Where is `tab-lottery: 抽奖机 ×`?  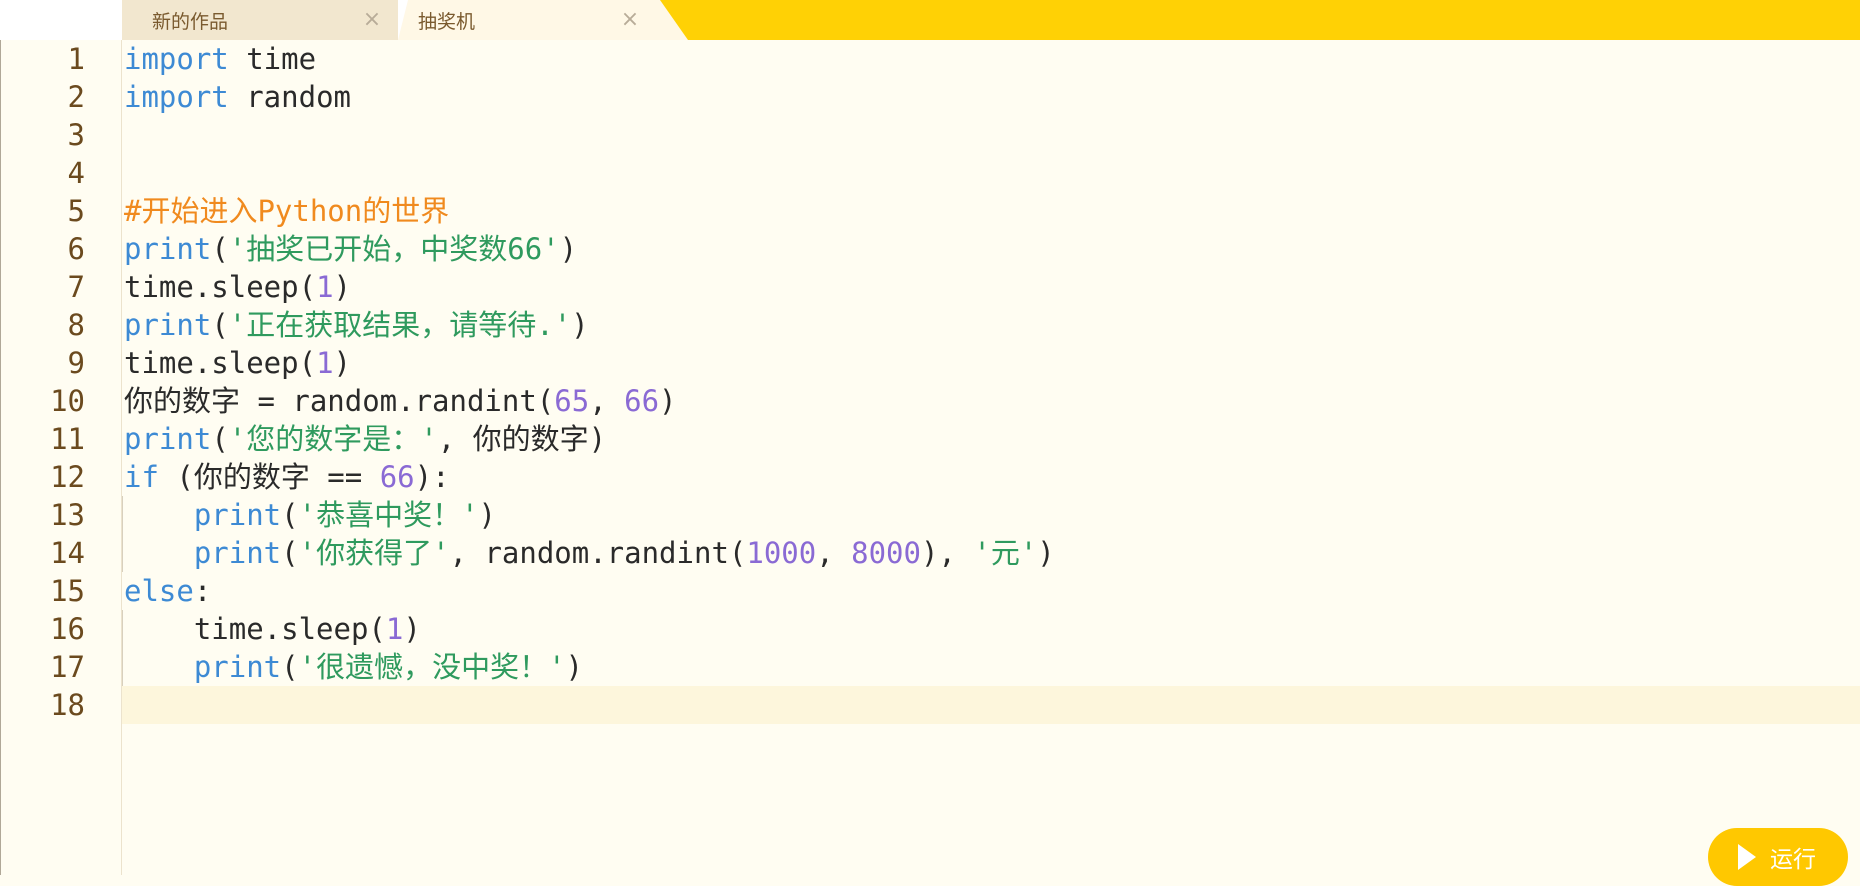 tab-lottery: 抽奖机 × is located at coordinates (543, 20).